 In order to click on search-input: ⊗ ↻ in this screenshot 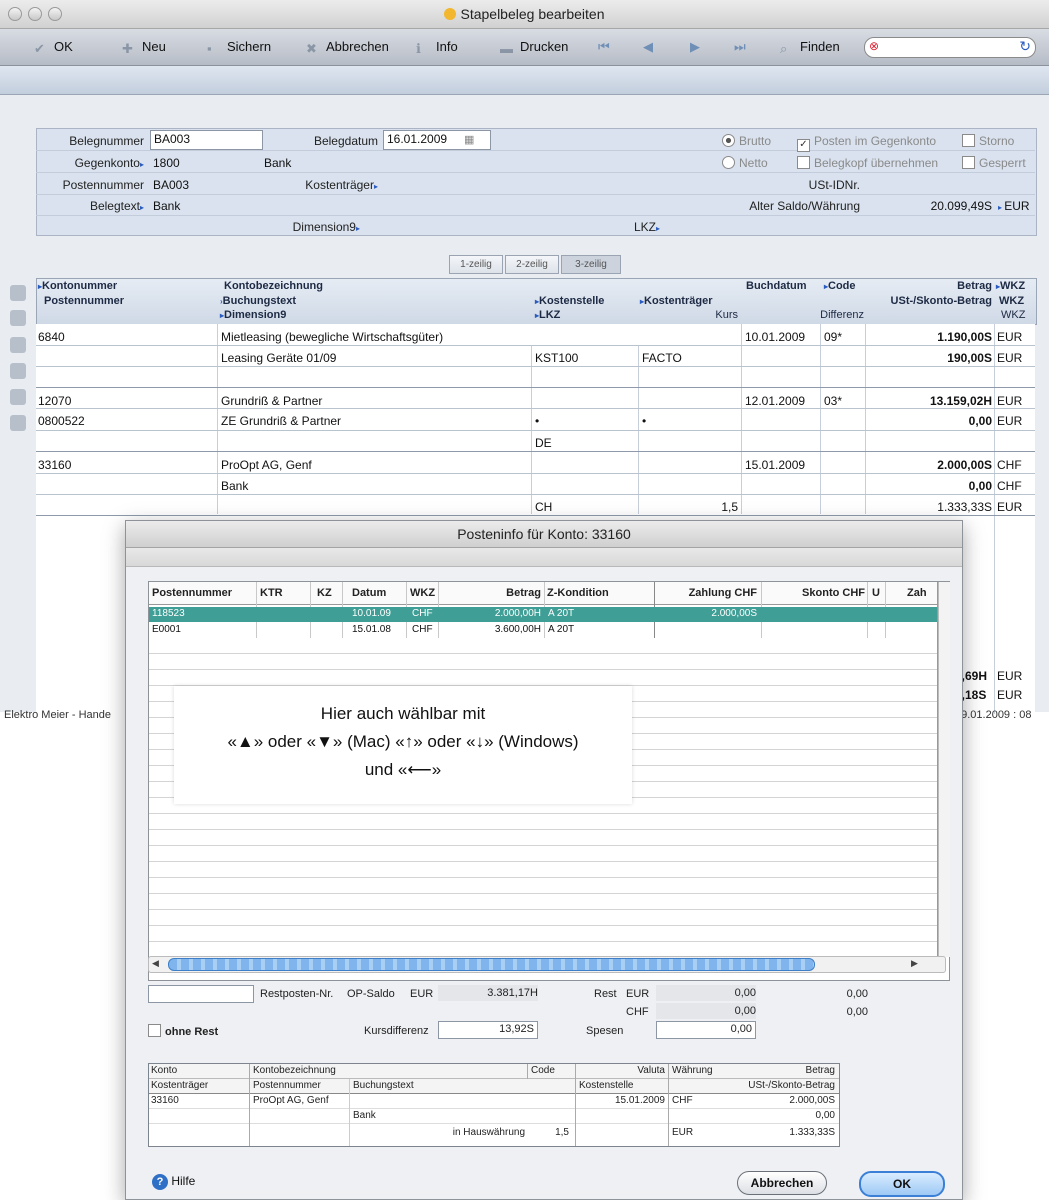, I will do `click(950, 47)`.